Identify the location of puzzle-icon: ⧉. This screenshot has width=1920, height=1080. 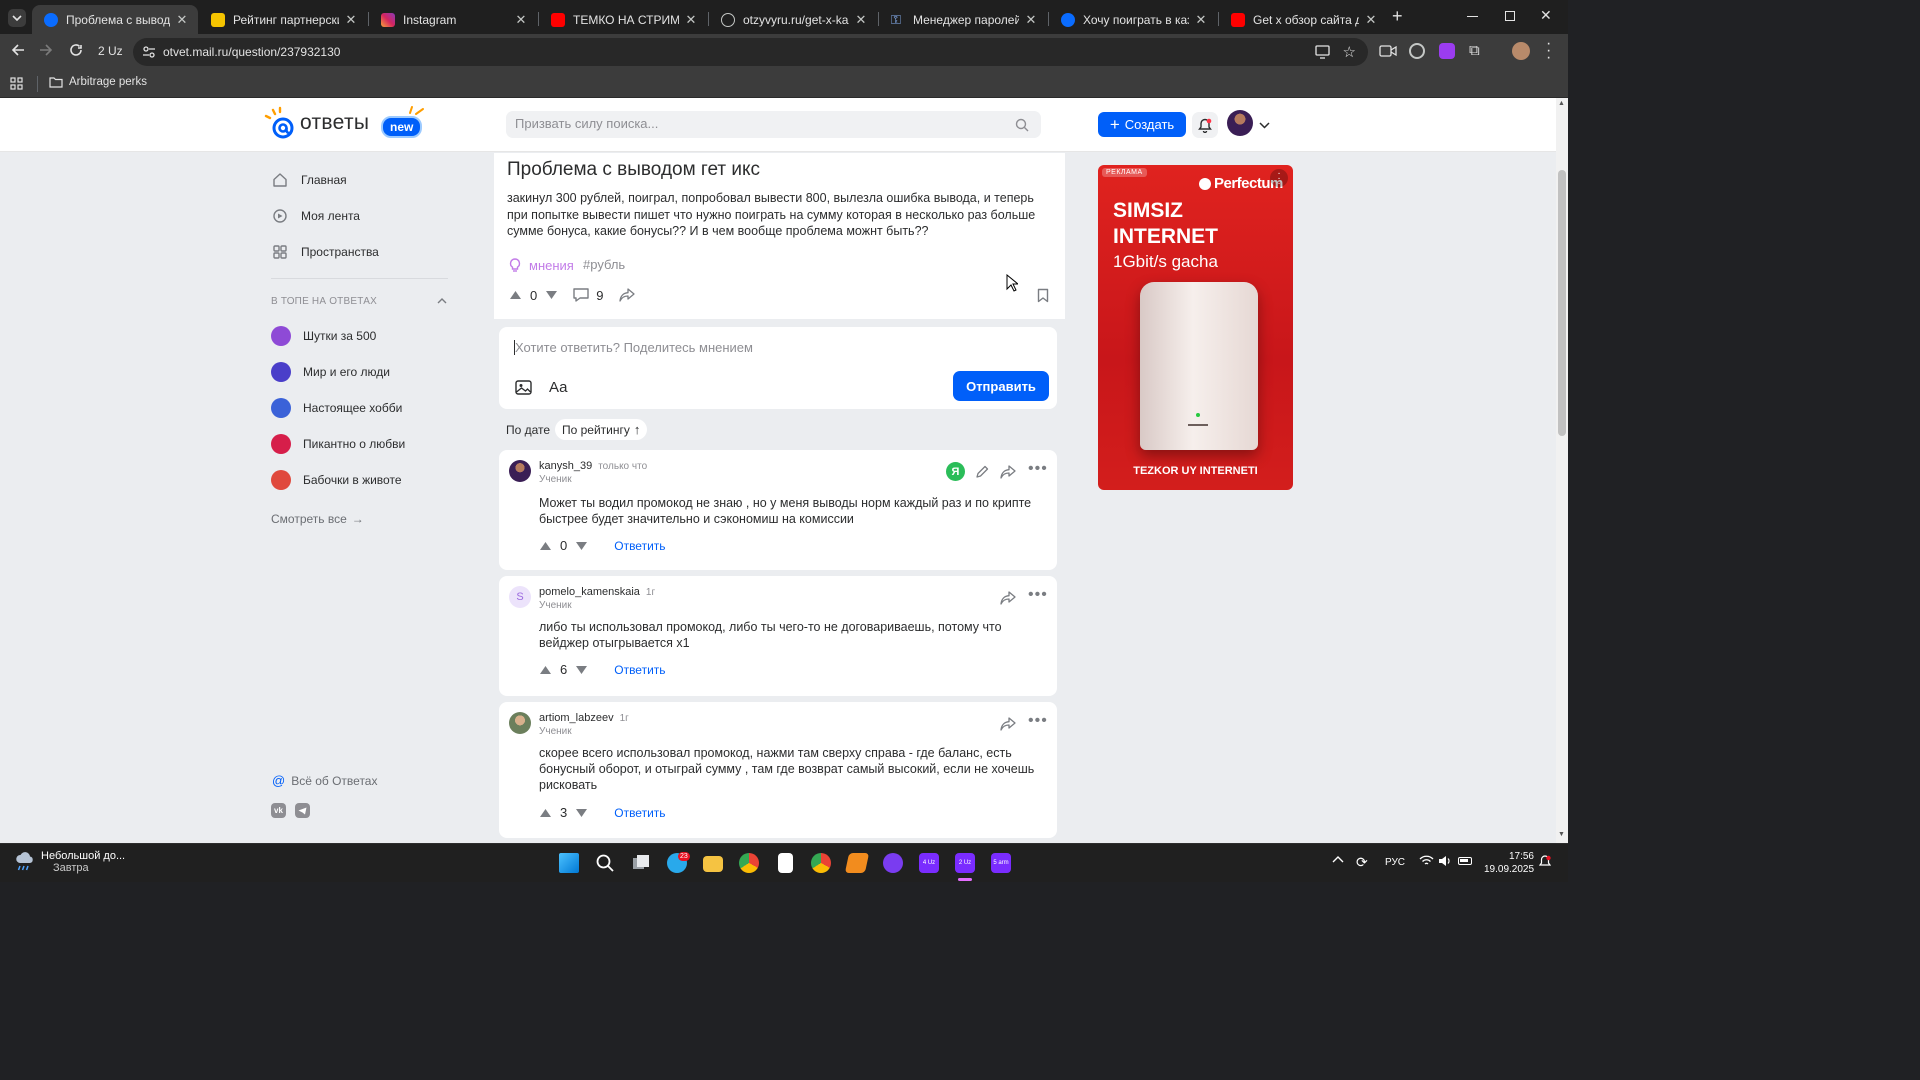
(1474, 50).